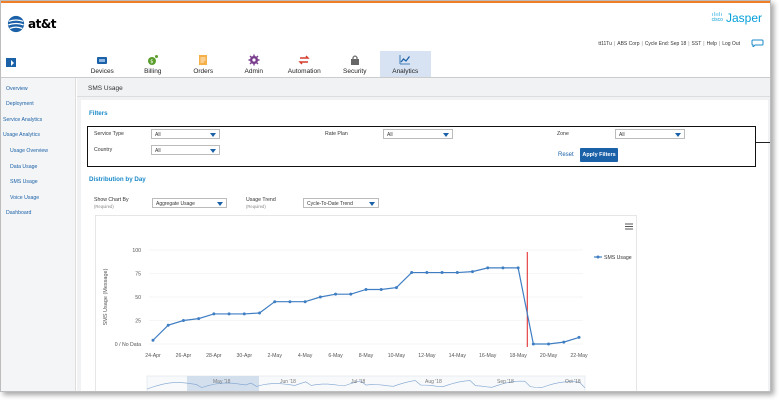 This screenshot has height=400, width=779. What do you see at coordinates (385, 2) in the screenshot?
I see `top-accent-bar` at bounding box center [385, 2].